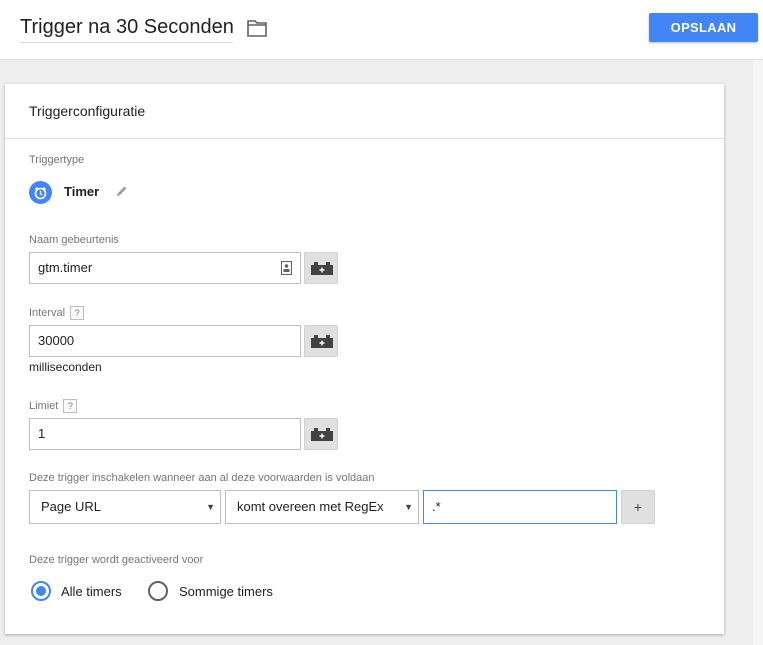 The image size is (763, 645). Describe the element at coordinates (41, 591) in the screenshot. I see `radio-all-timers` at that location.